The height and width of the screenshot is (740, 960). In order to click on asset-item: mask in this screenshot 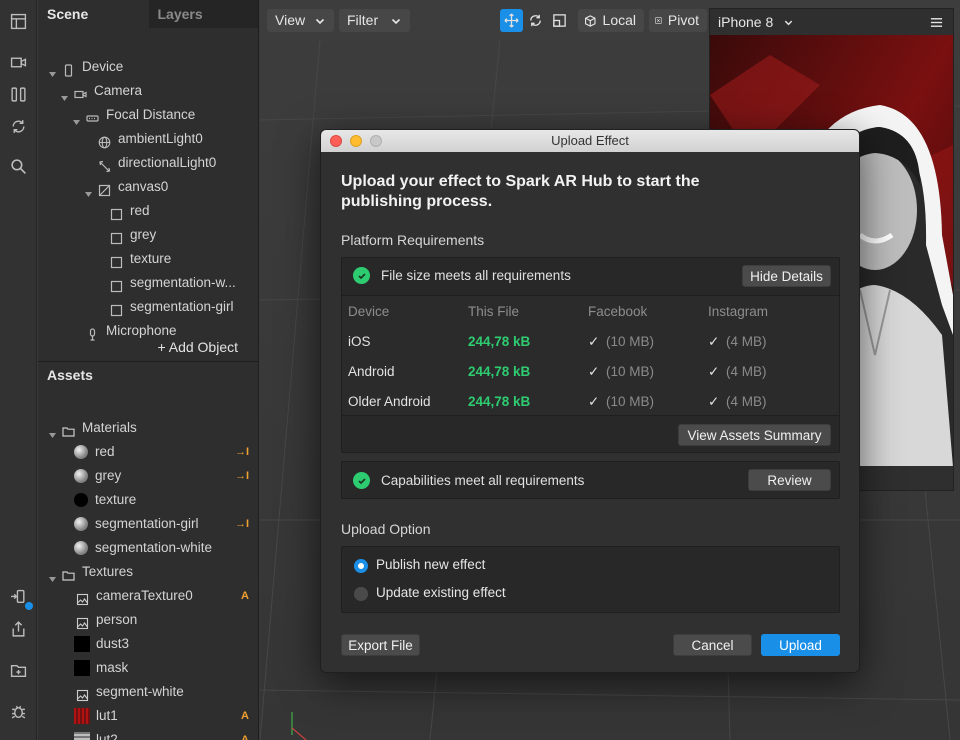, I will do `click(148, 668)`.